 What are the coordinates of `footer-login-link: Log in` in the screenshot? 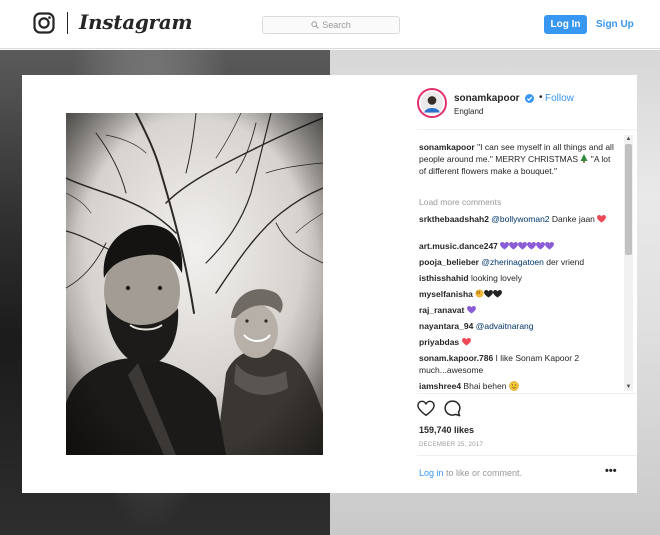 It's located at (431, 473).